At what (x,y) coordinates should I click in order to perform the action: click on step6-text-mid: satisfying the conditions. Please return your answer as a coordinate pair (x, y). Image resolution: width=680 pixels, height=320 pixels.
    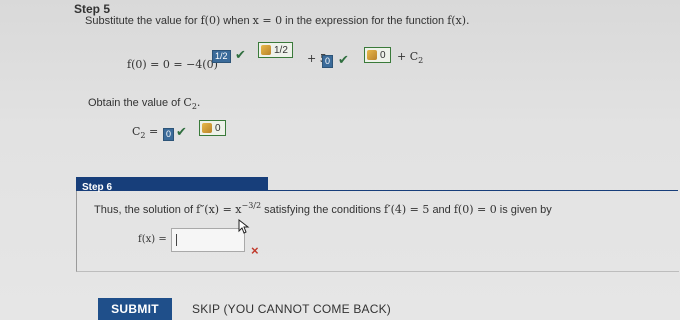
    Looking at the image, I should click on (322, 210).